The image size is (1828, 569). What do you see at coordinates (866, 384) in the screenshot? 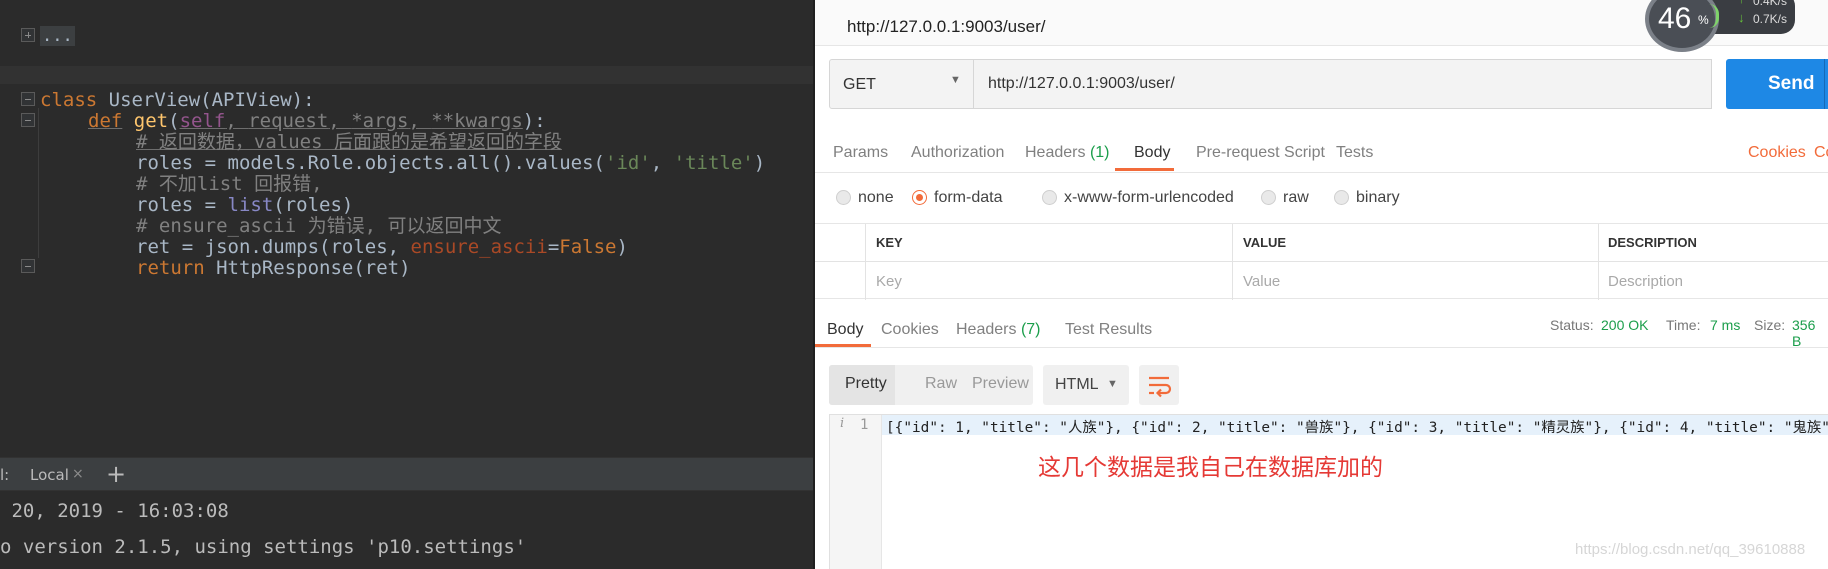
I see `pretty-button: Pretty` at bounding box center [866, 384].